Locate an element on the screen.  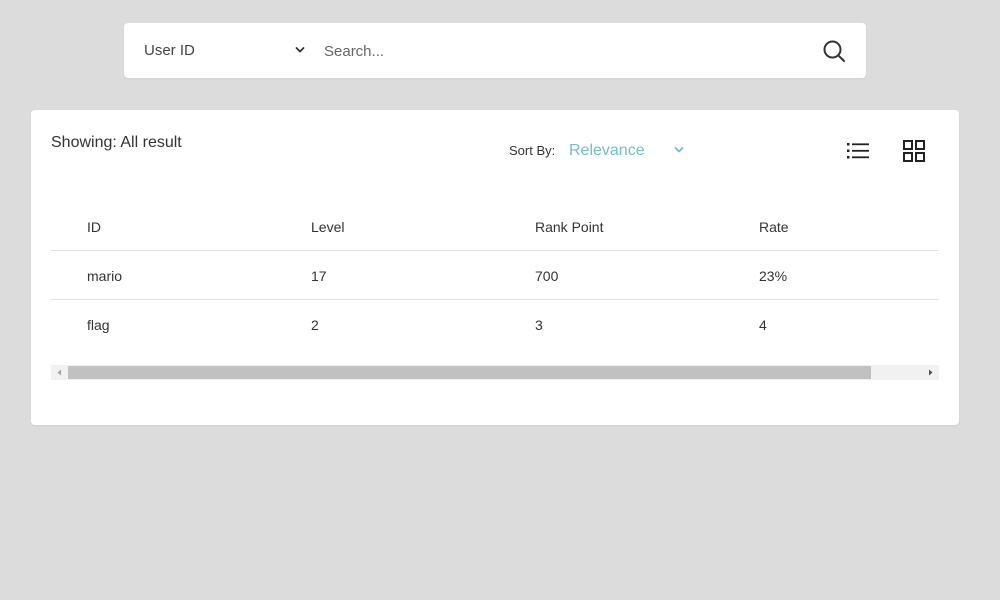
search-bar: User ID is located at coordinates (495, 50).